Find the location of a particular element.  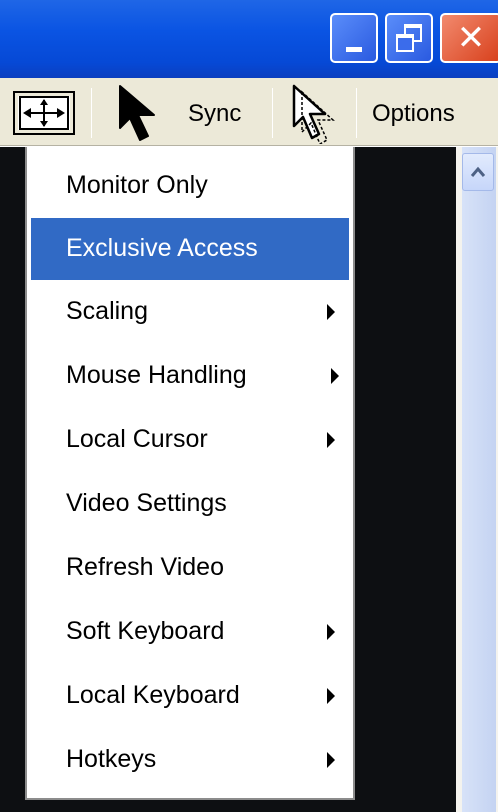

options-menu-button: Options is located at coordinates (413, 114).